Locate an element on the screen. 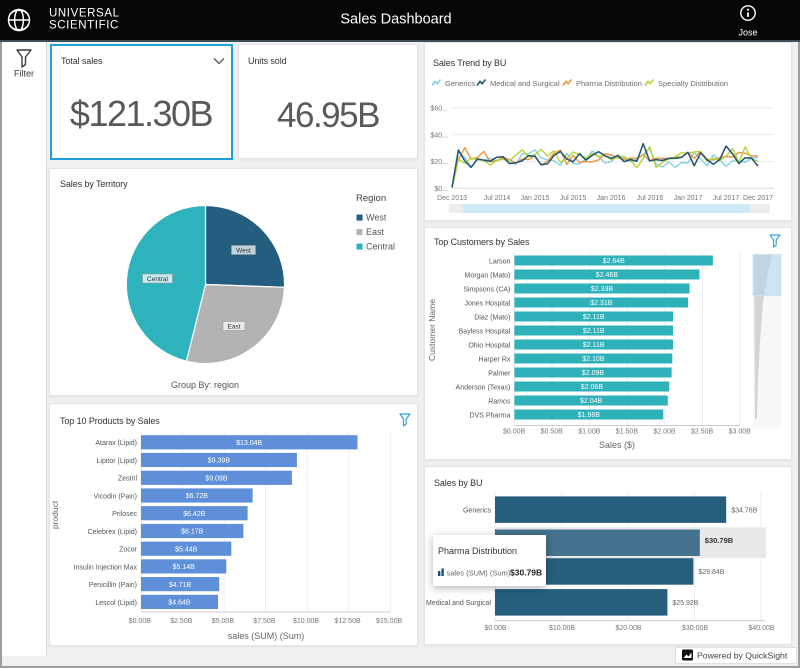 The height and width of the screenshot is (668, 800). svg-text: $7.50B is located at coordinates (264, 621).